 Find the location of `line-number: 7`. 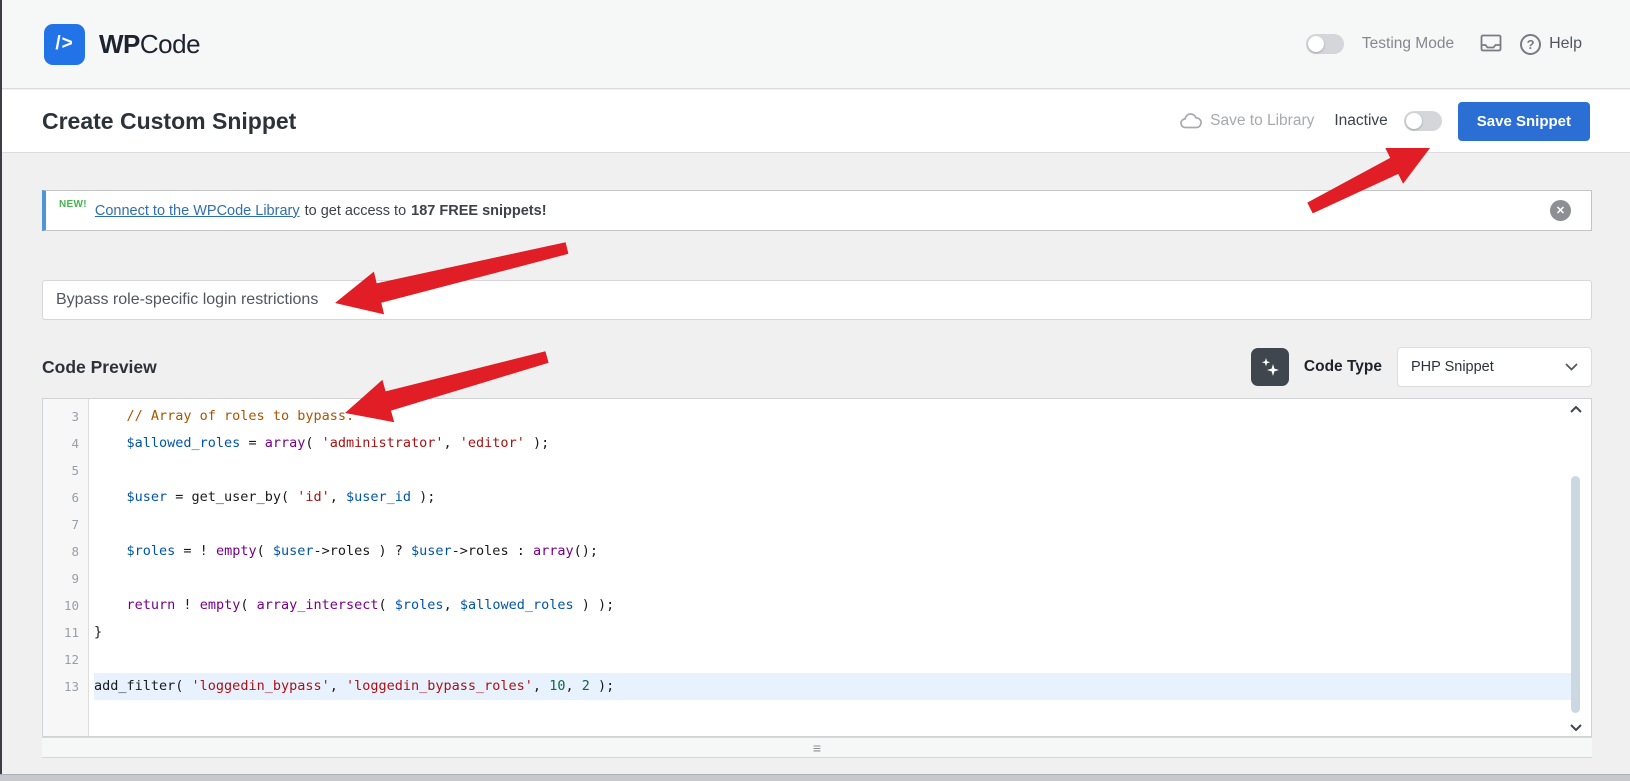

line-number: 7 is located at coordinates (75, 524).